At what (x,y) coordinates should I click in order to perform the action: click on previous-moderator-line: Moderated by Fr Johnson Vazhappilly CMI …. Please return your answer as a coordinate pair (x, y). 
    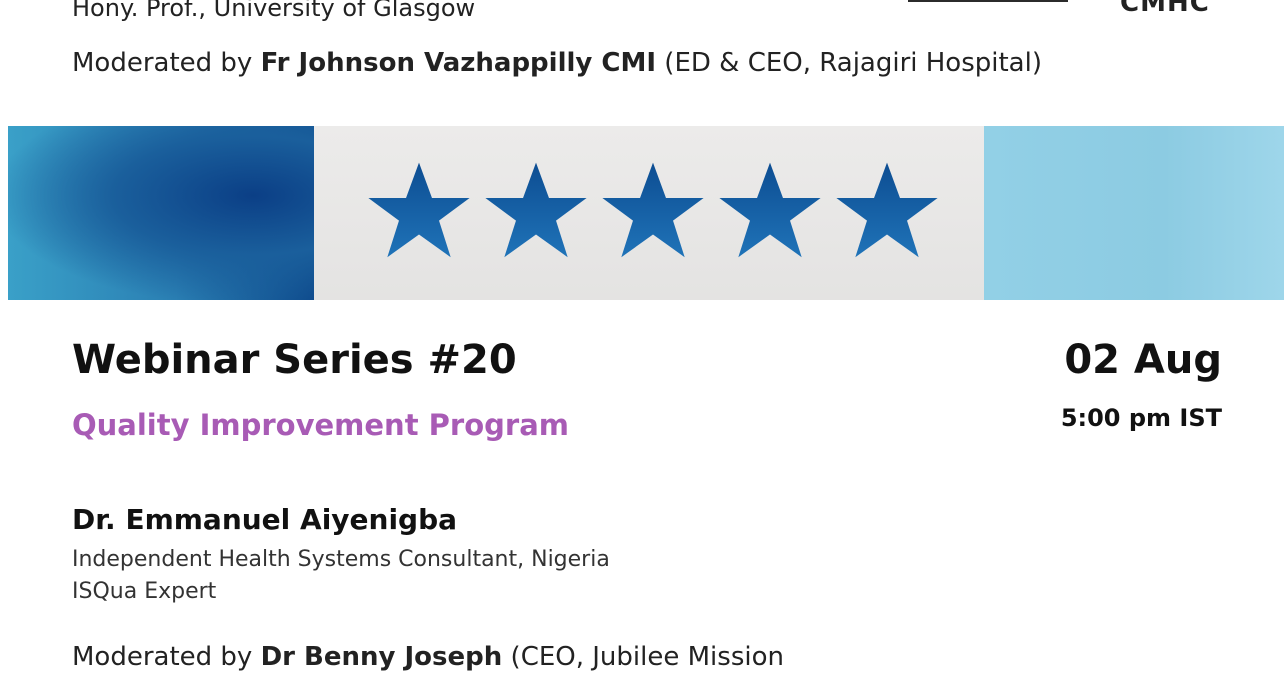
    Looking at the image, I should click on (557, 63).